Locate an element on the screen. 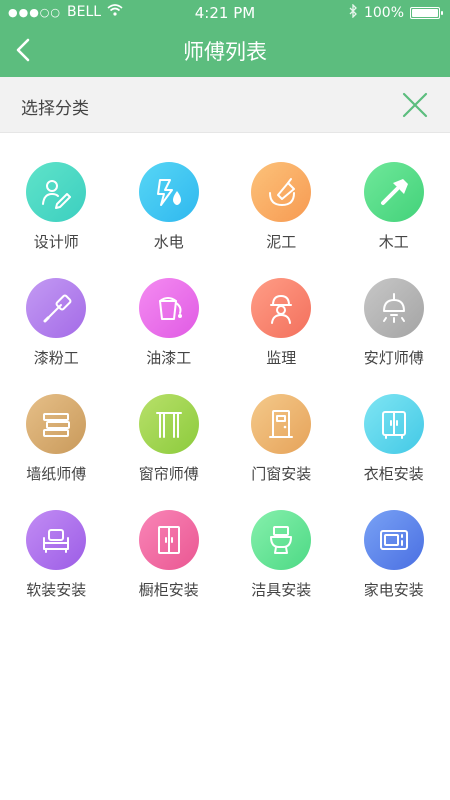 The height and width of the screenshot is (800, 450). category-item: 洁具安装 is located at coordinates (281, 561).